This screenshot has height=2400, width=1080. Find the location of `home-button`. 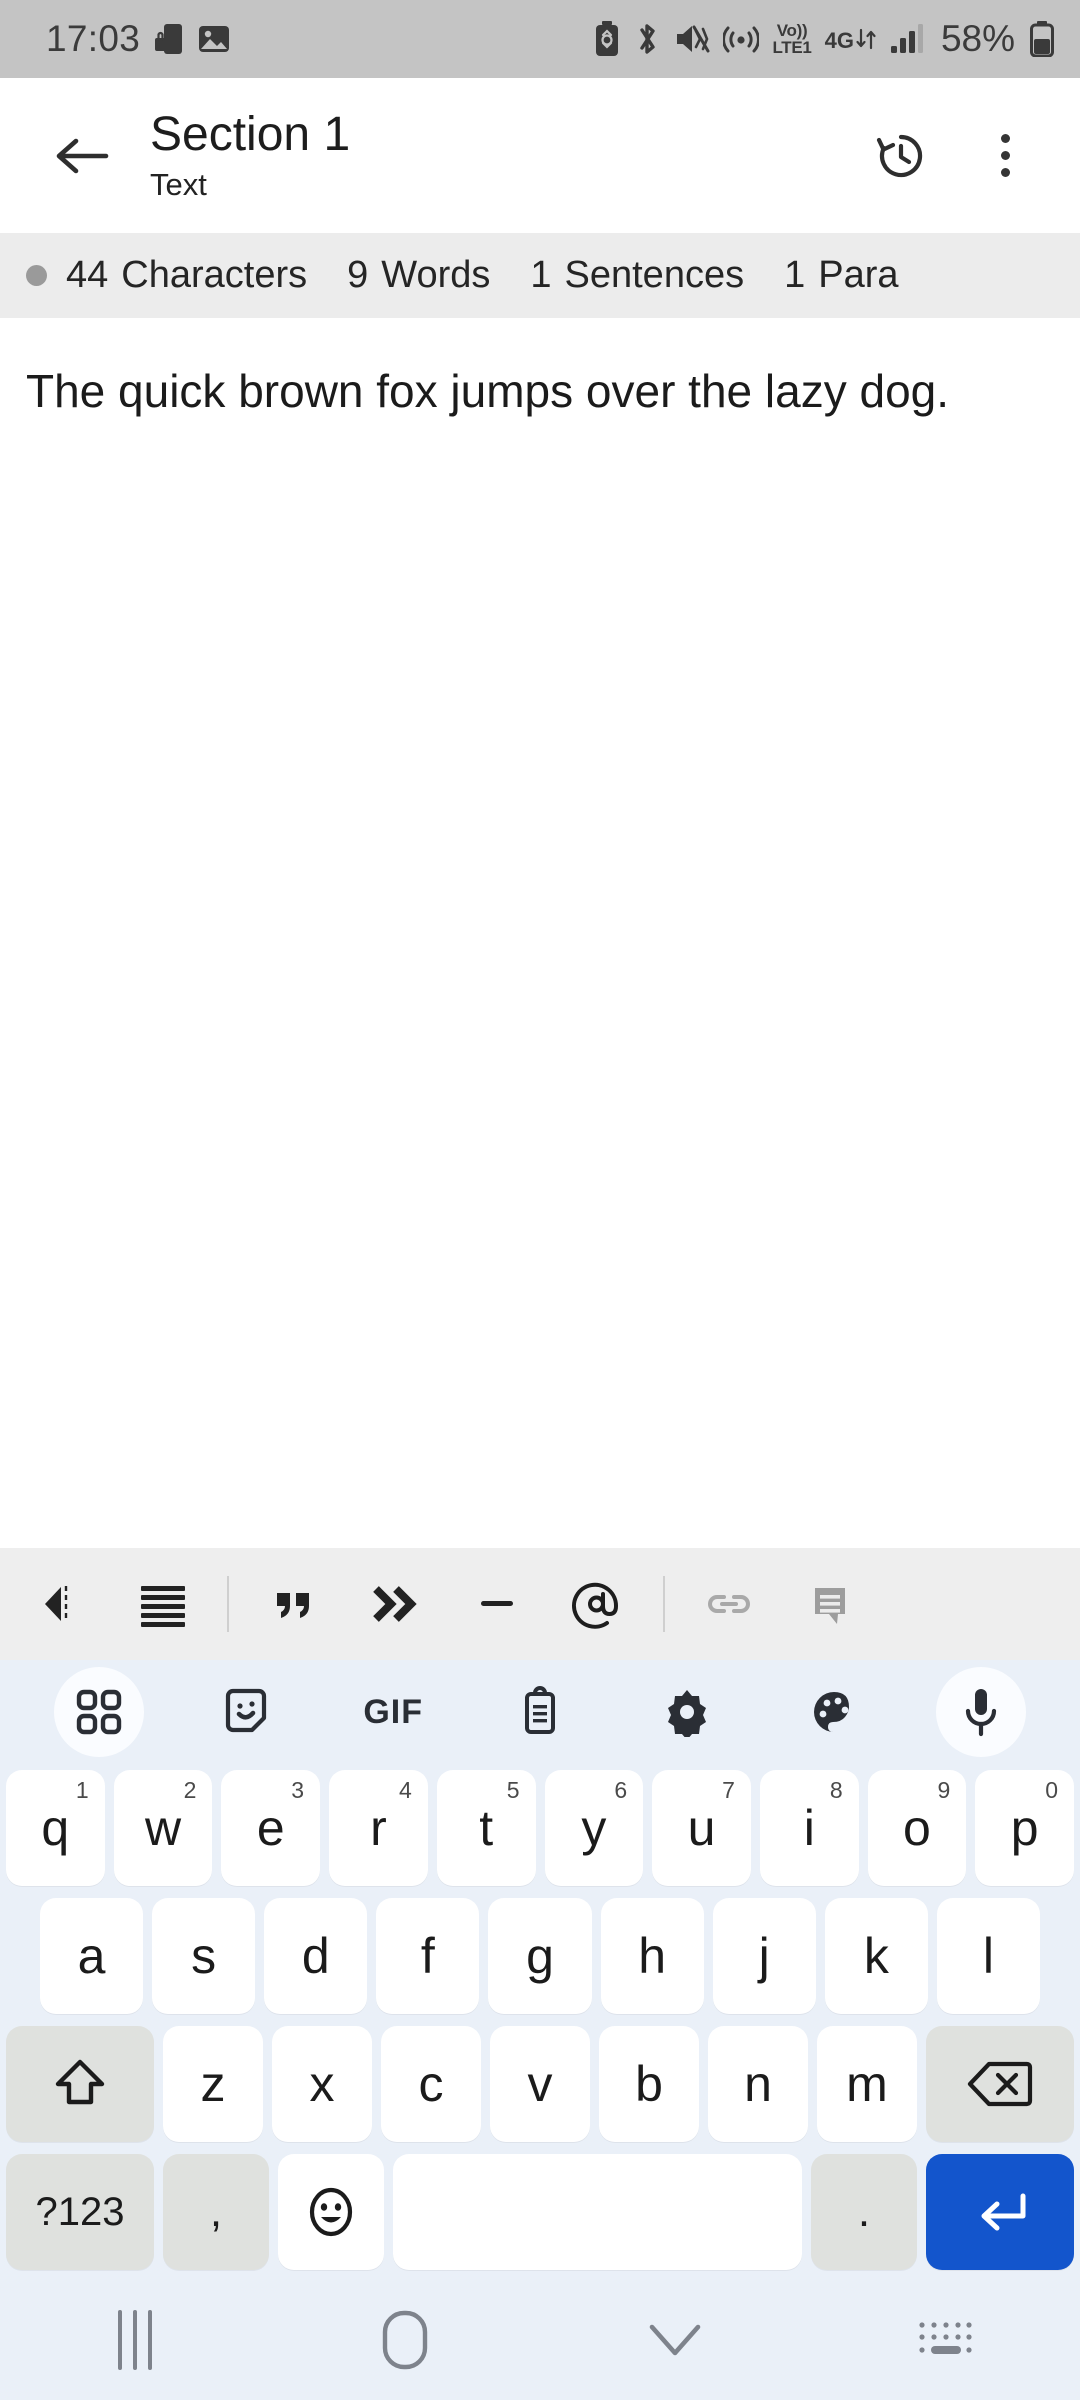

home-button is located at coordinates (405, 2340).